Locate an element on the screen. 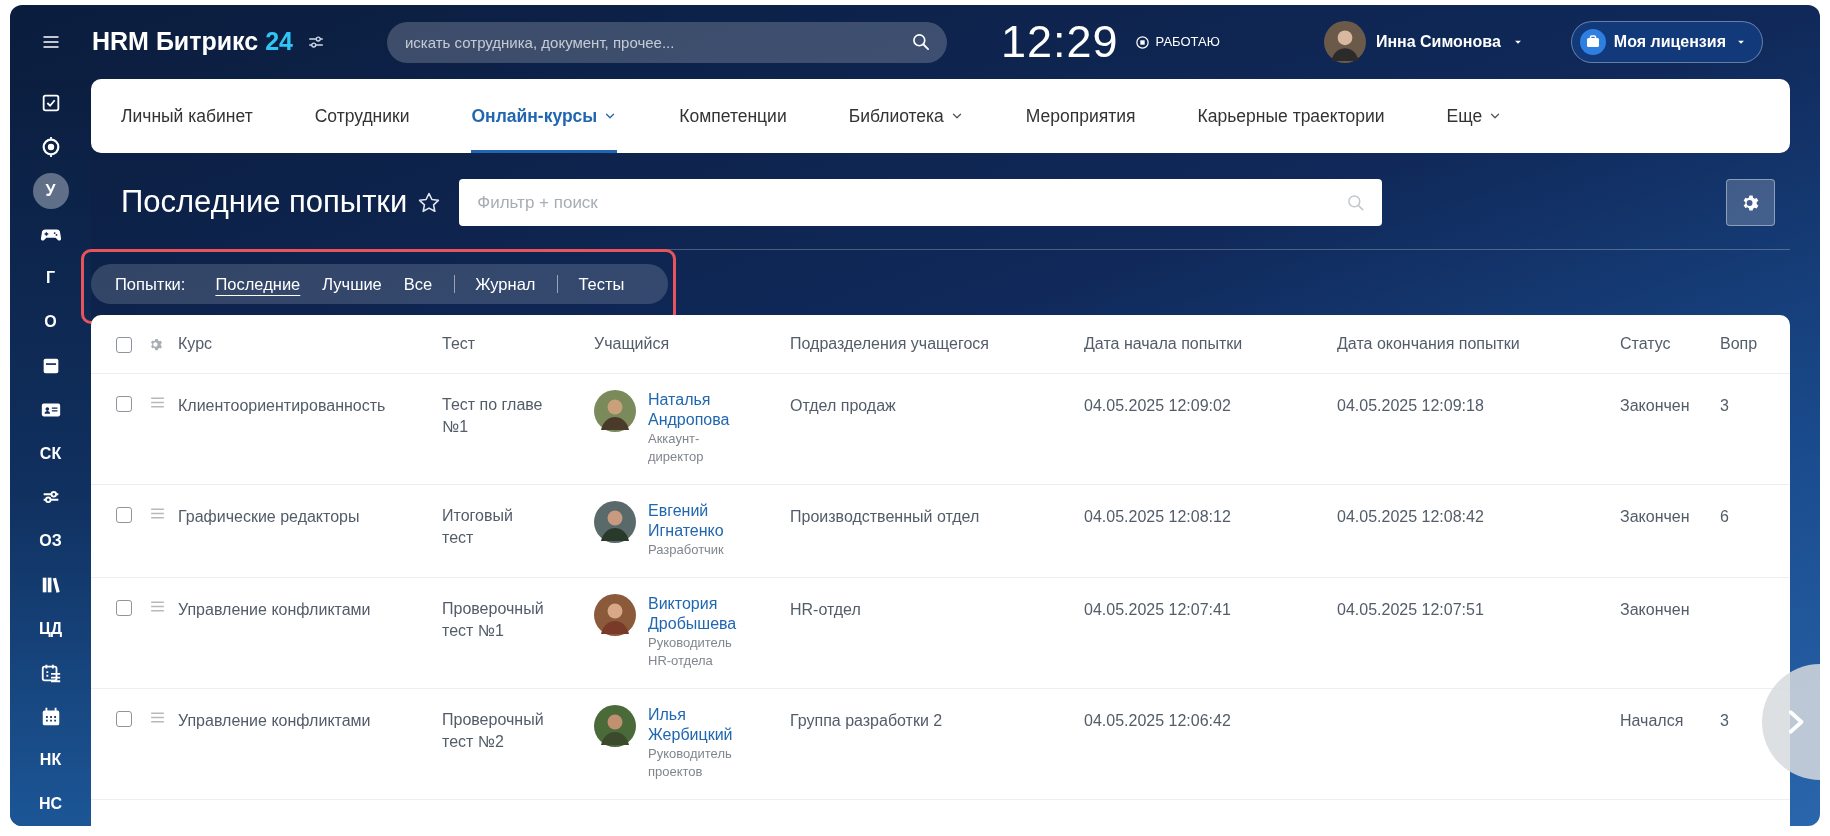  filter-label: Попытки: is located at coordinates (150, 284).